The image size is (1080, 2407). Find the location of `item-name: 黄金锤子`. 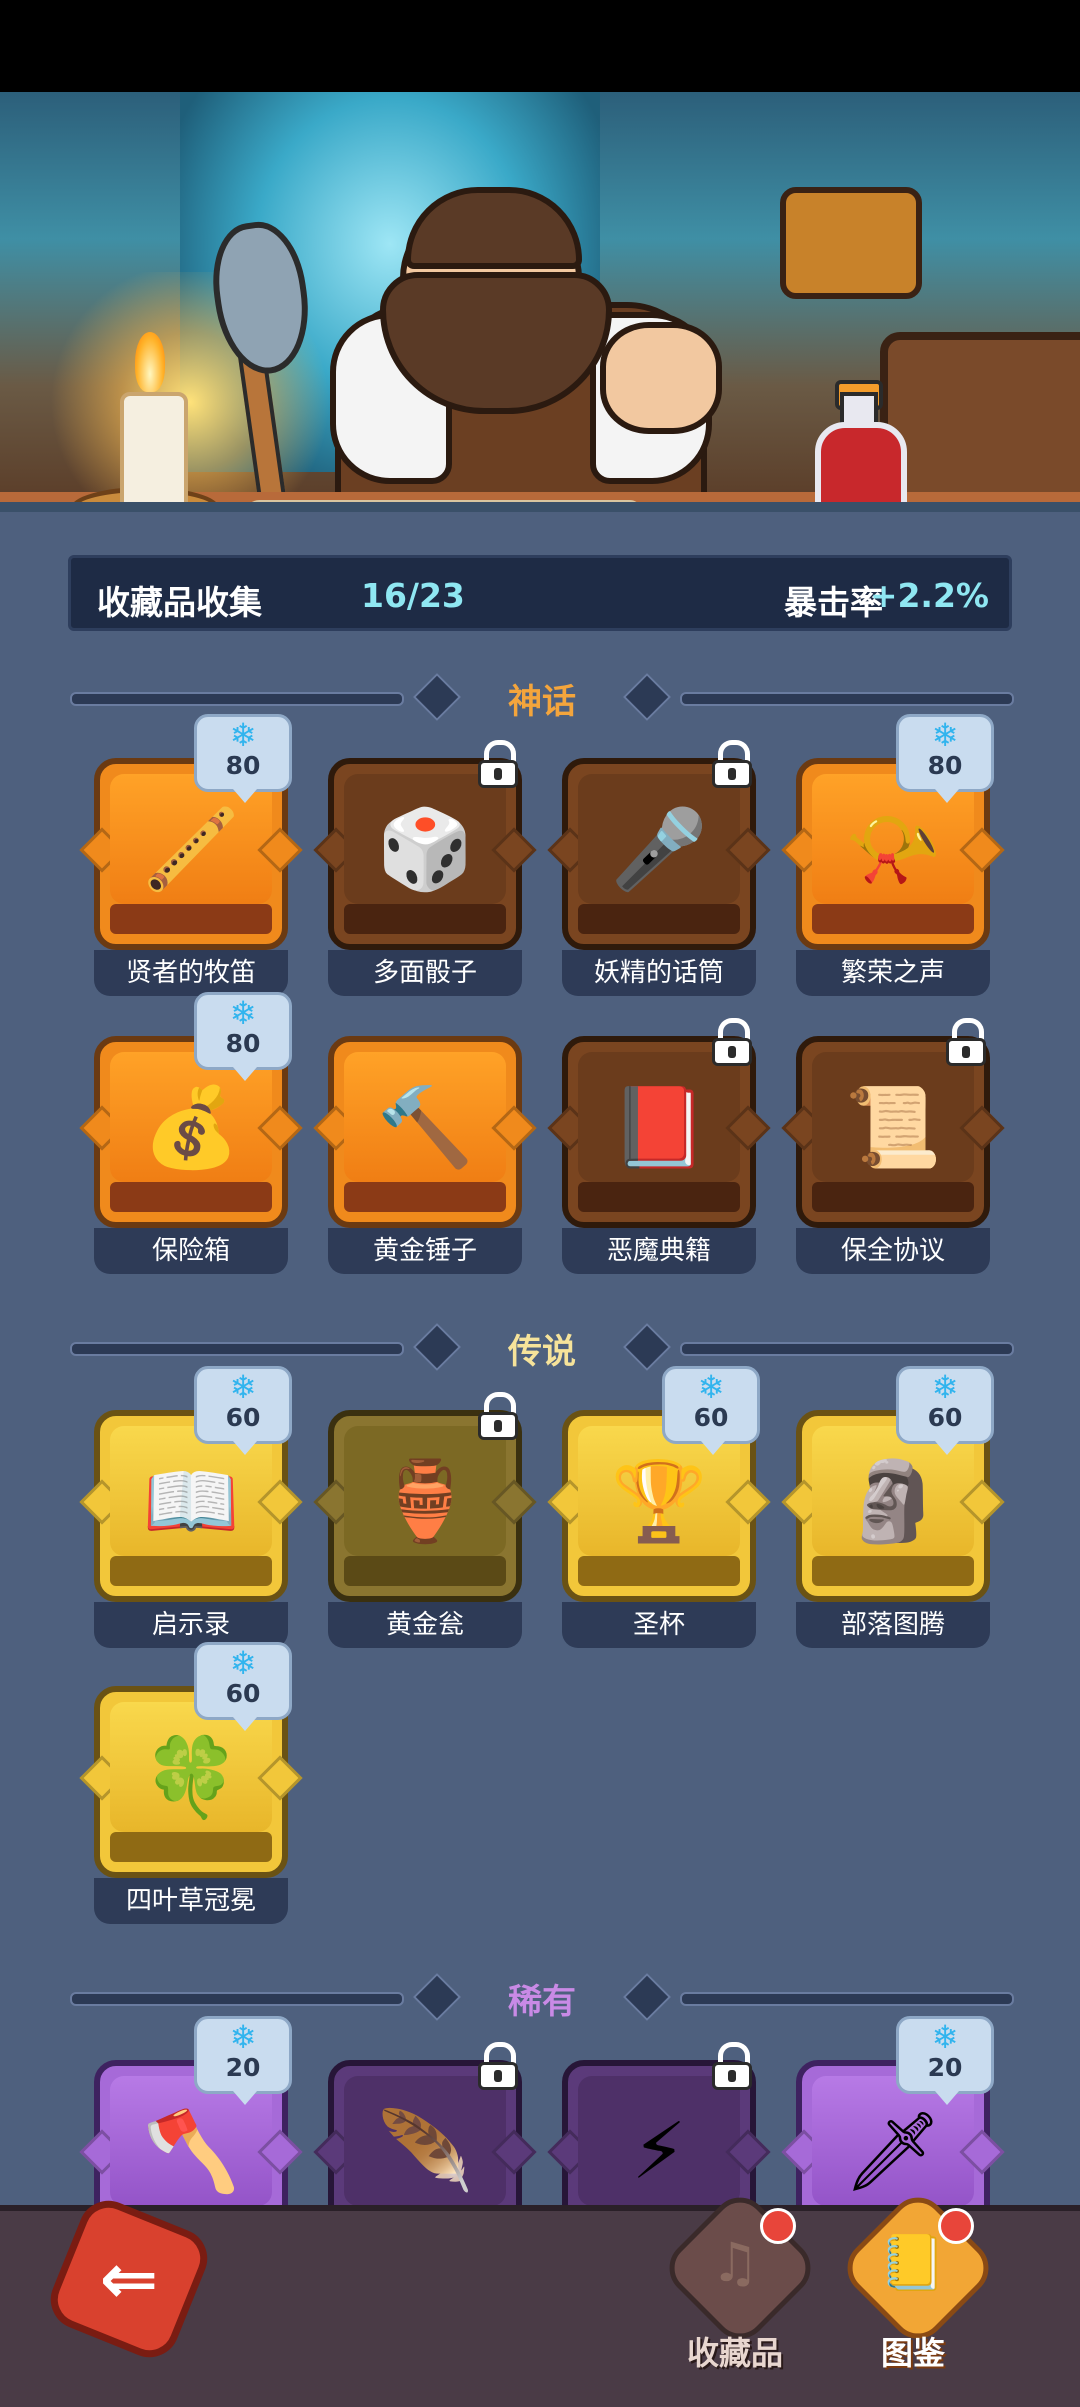

item-name: 黄金锤子 is located at coordinates (424, 1251).